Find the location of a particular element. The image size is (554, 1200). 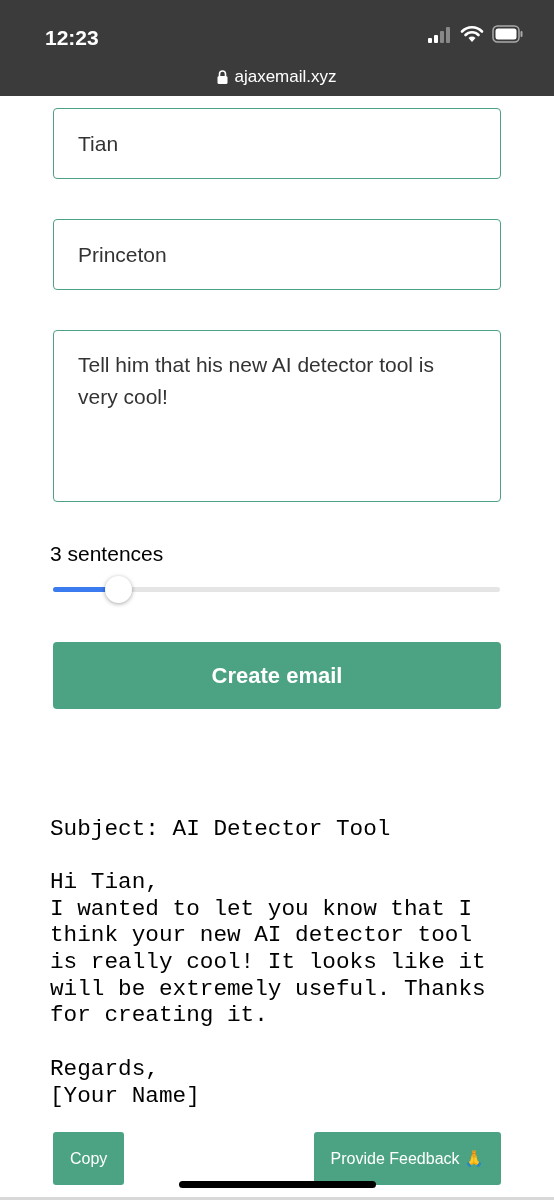

wifi-icon is located at coordinates (472, 34).